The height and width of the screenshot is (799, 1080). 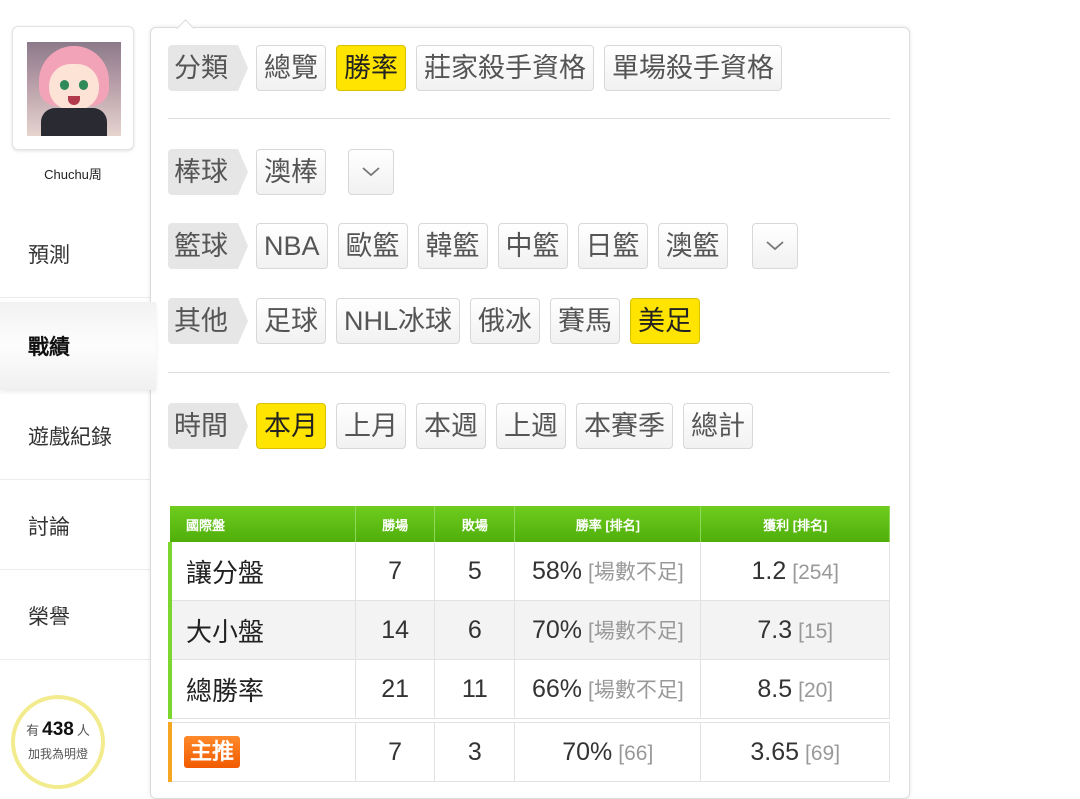 I want to click on tab-single-killer: 單場殺手資格, so click(x=693, y=68).